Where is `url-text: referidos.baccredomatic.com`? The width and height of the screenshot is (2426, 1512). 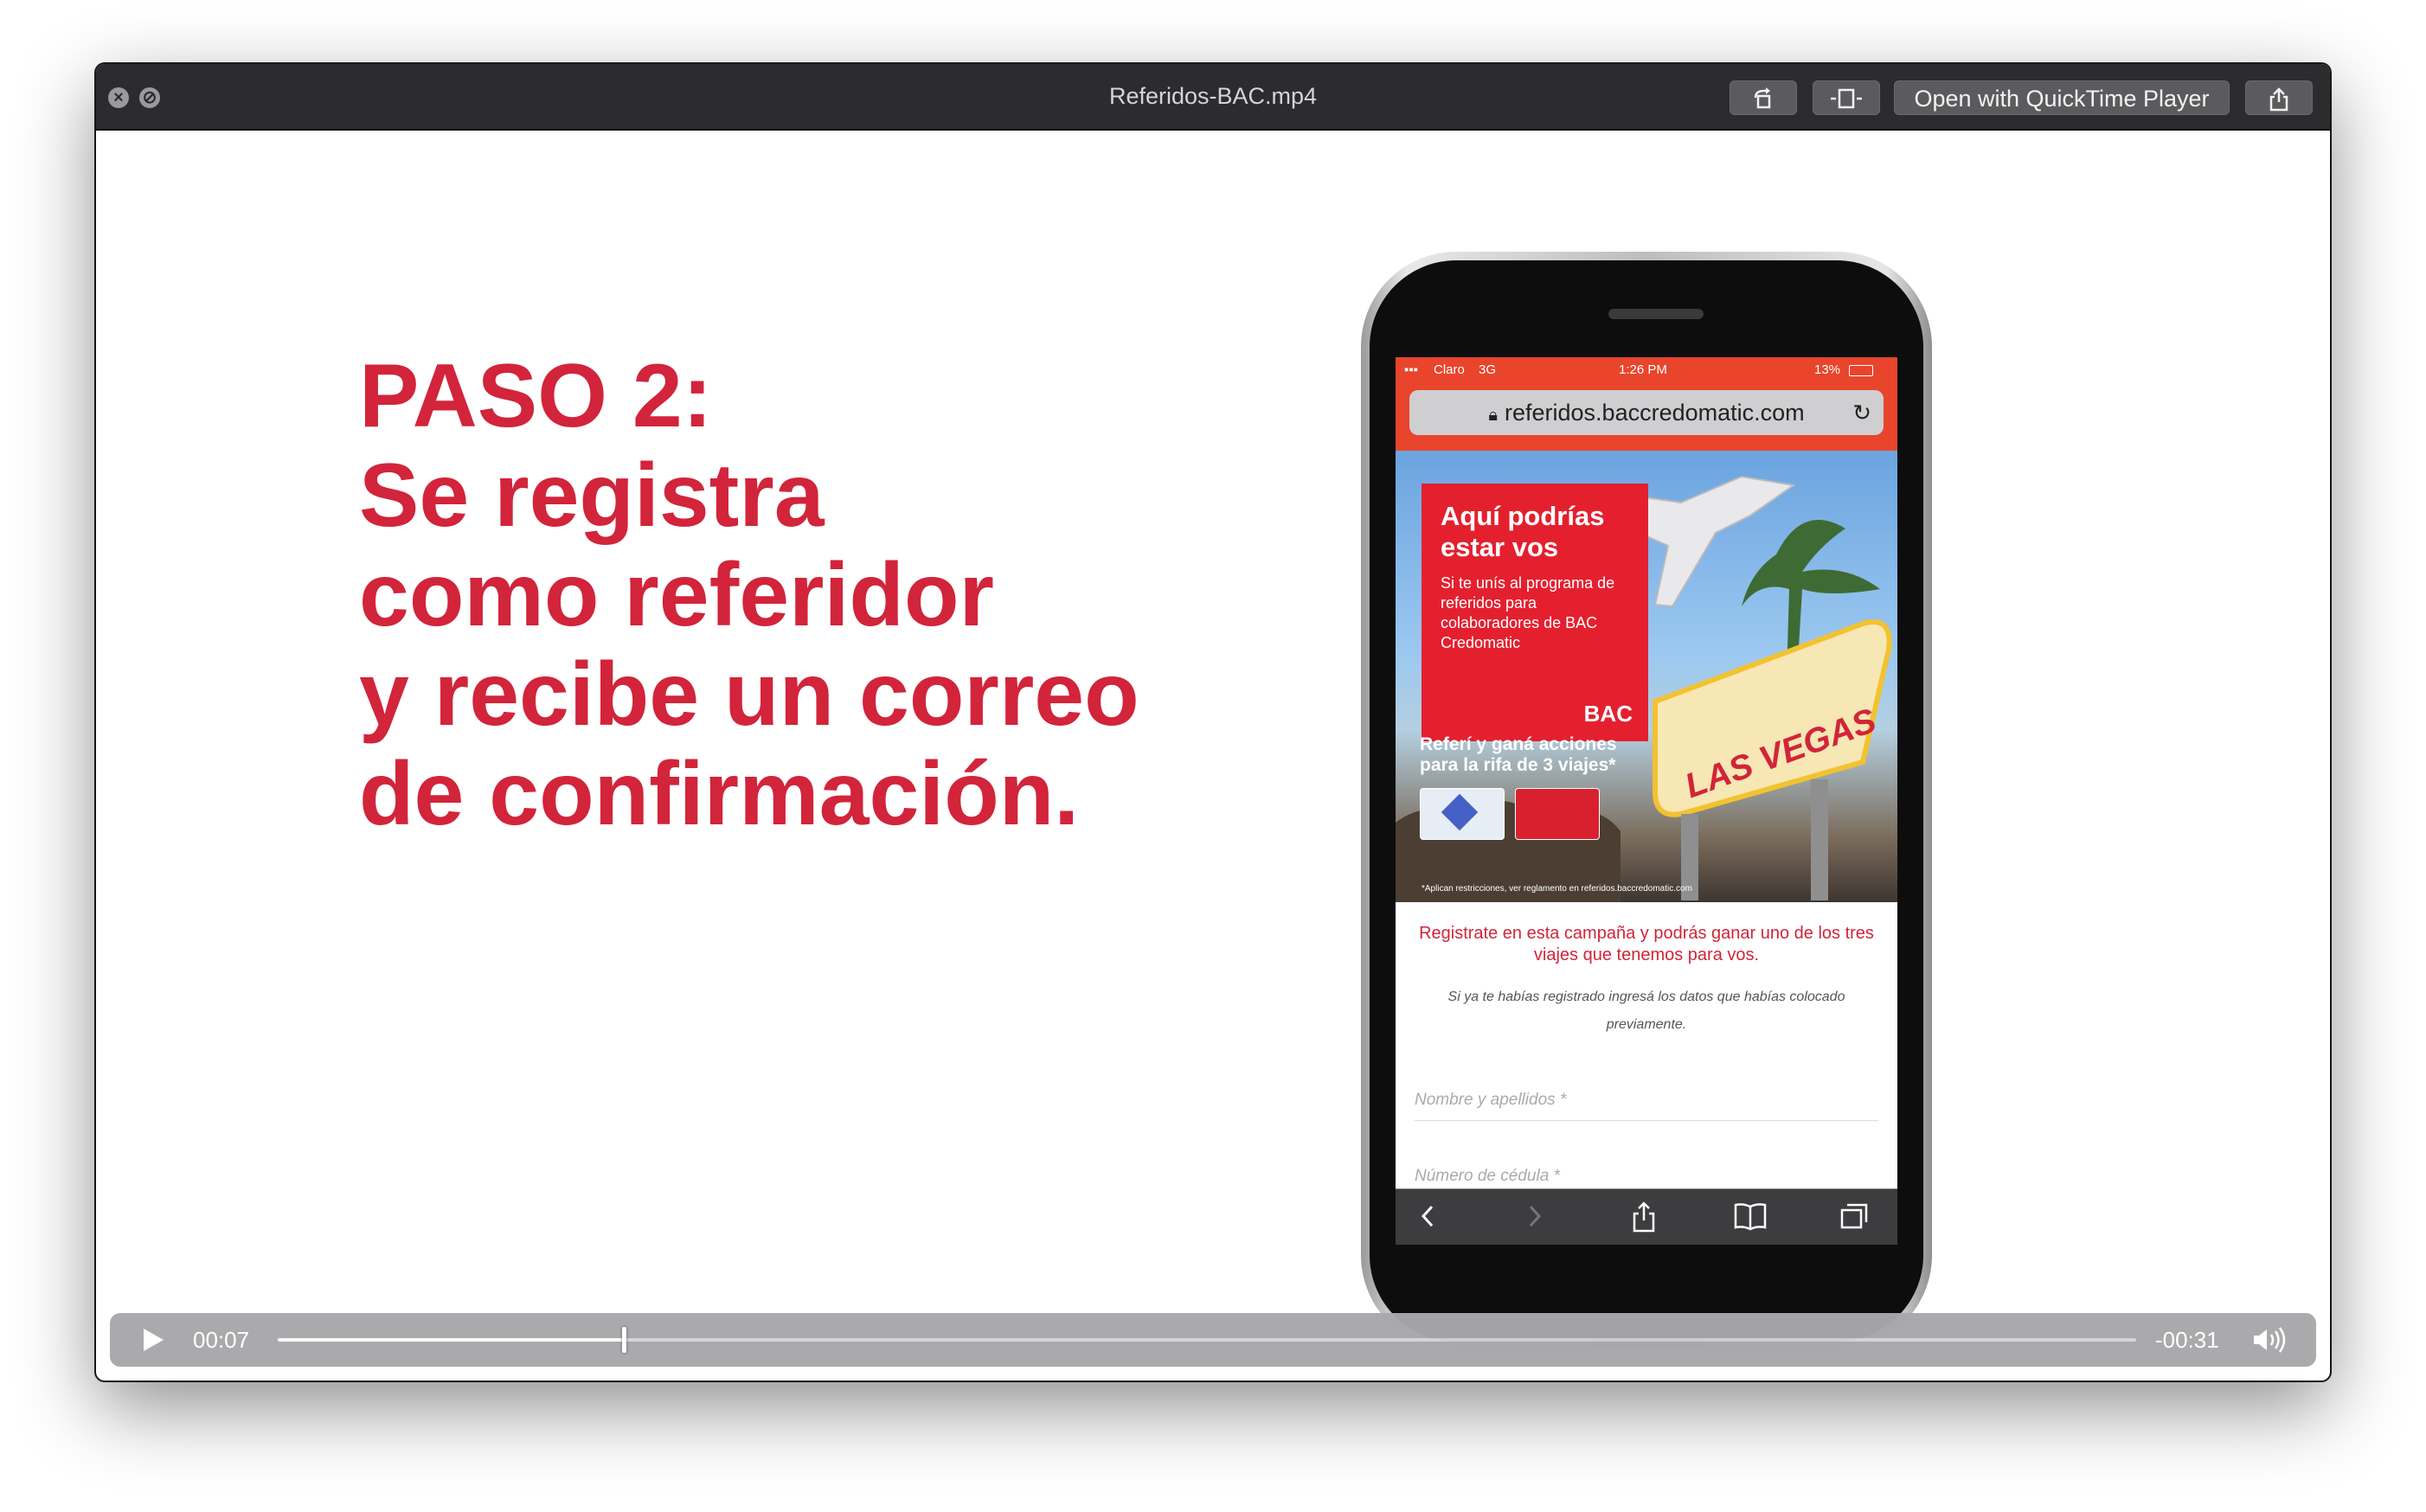 url-text: referidos.baccredomatic.com is located at coordinates (1655, 413).